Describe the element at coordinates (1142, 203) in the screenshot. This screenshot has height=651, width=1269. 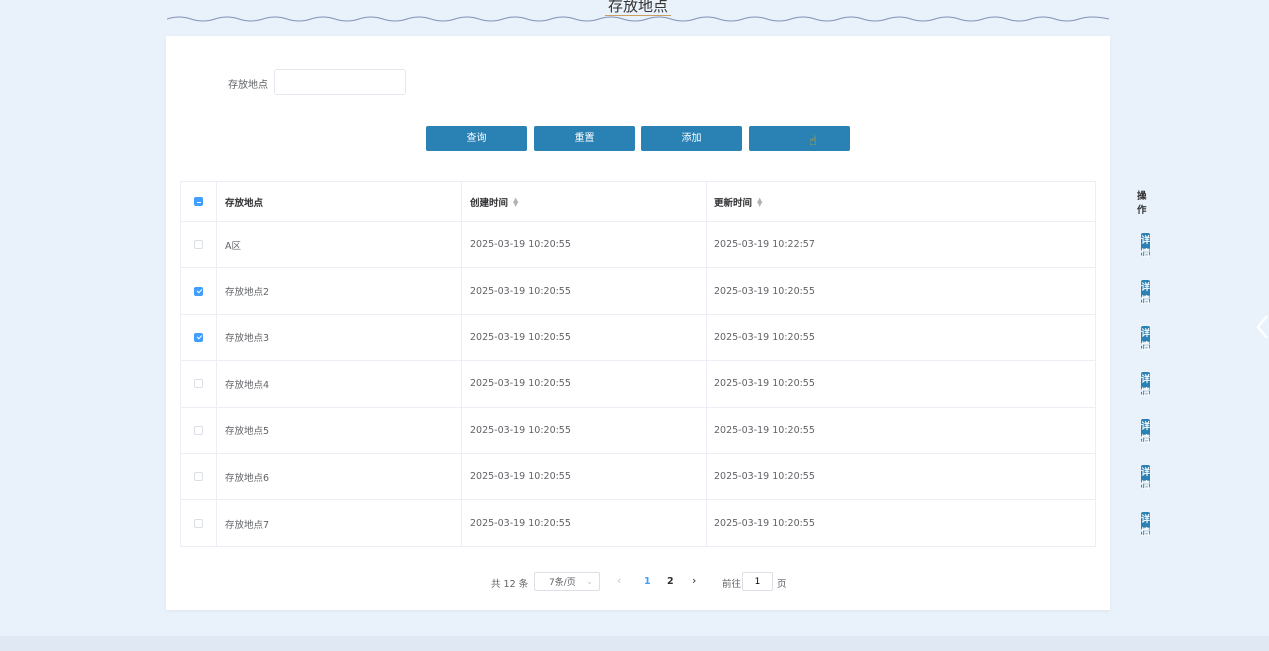
I see `column-header-actions-label: 操作` at that location.